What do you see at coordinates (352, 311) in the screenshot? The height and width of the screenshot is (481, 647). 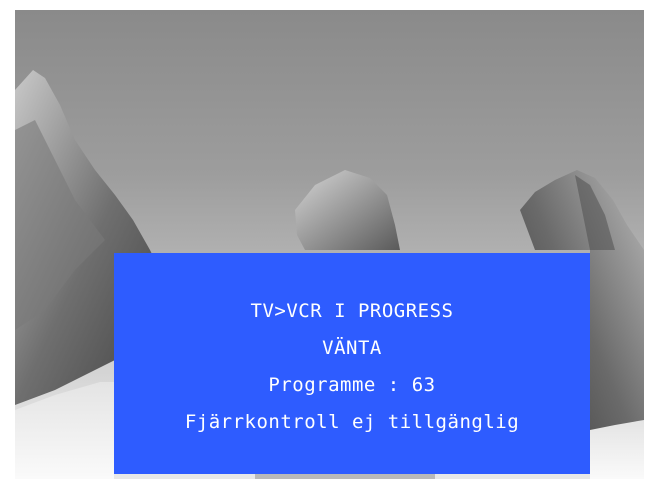 I see `osd-status-line: TV>VCR I PROGRESS` at bounding box center [352, 311].